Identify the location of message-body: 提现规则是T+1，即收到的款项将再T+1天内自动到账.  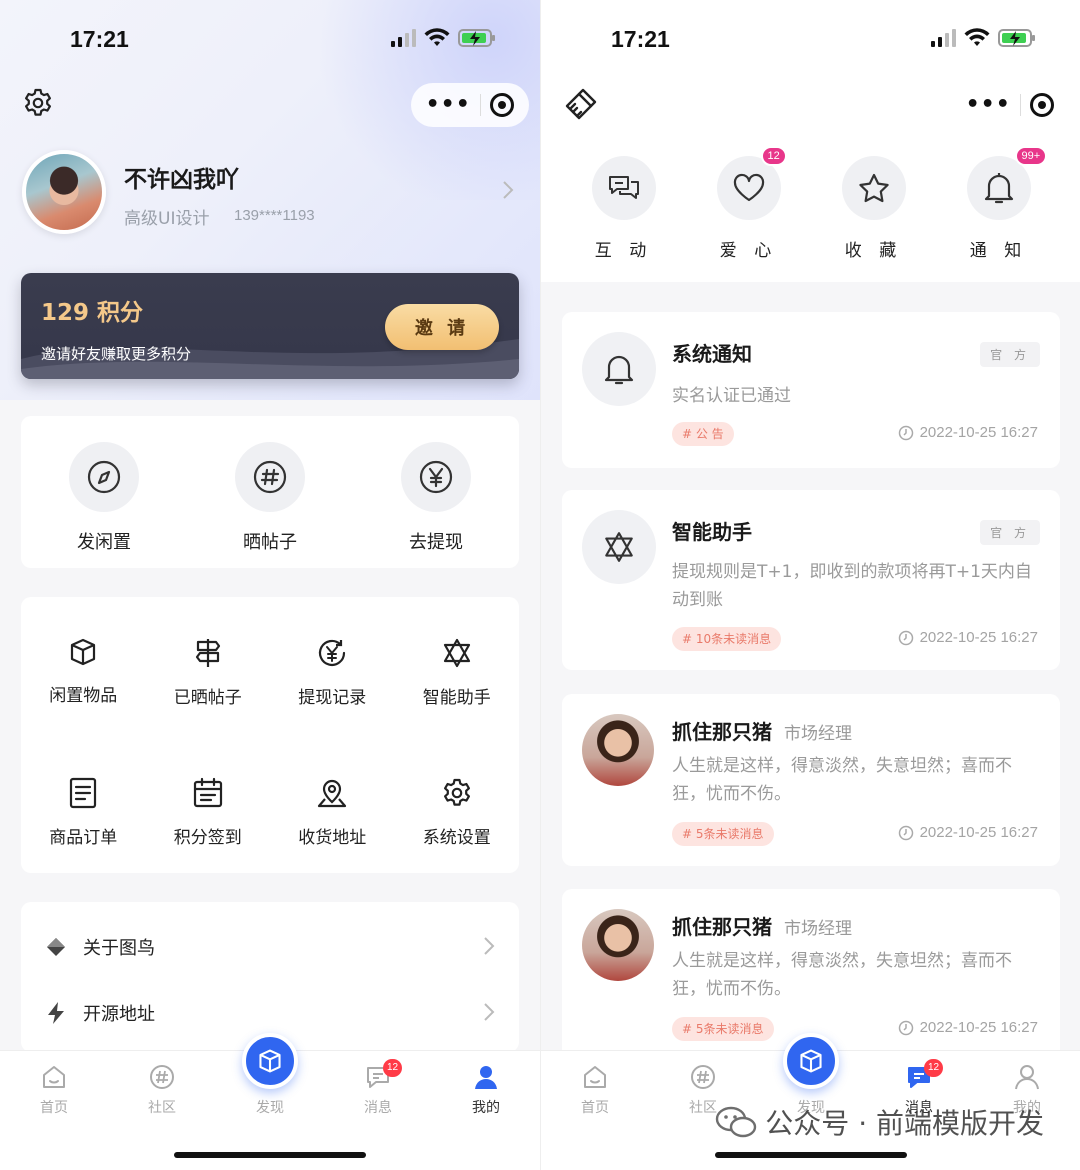
(852, 586).